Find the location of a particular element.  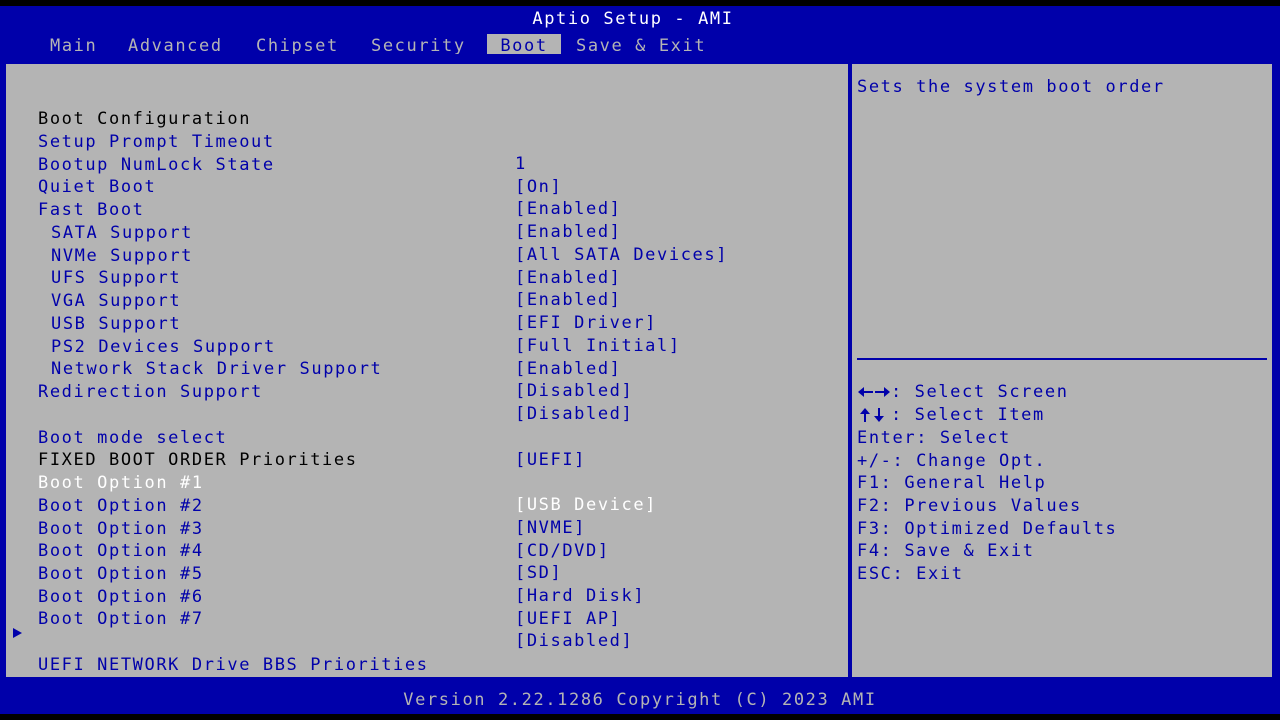

key-hint-desc: : Select is located at coordinates (963, 438).